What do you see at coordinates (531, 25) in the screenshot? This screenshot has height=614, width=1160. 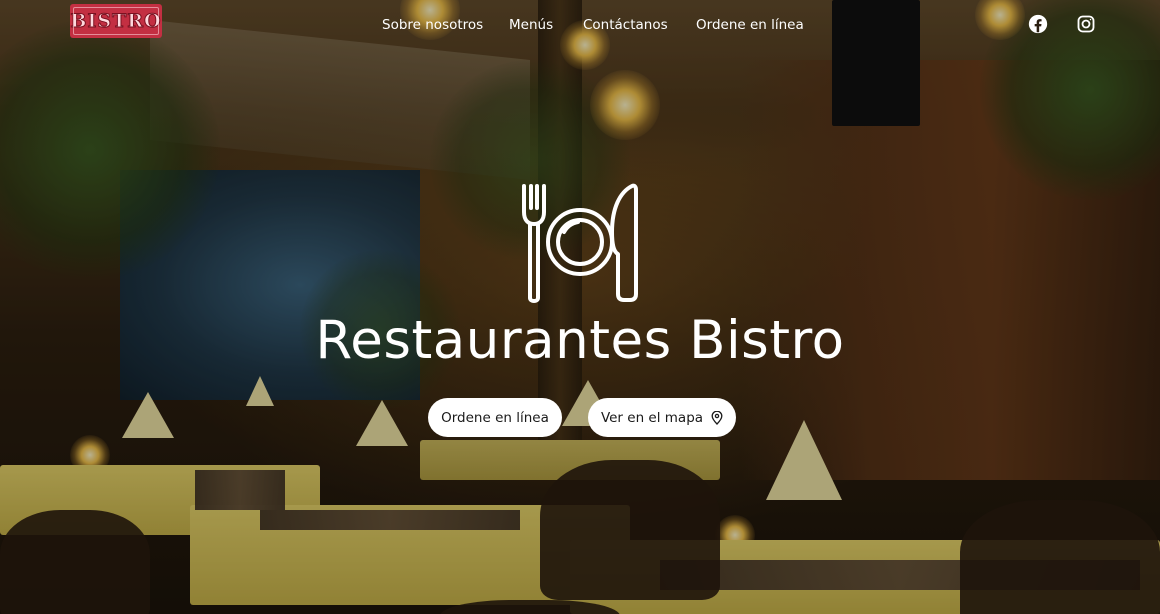 I see `nav-link-menus: Menús` at bounding box center [531, 25].